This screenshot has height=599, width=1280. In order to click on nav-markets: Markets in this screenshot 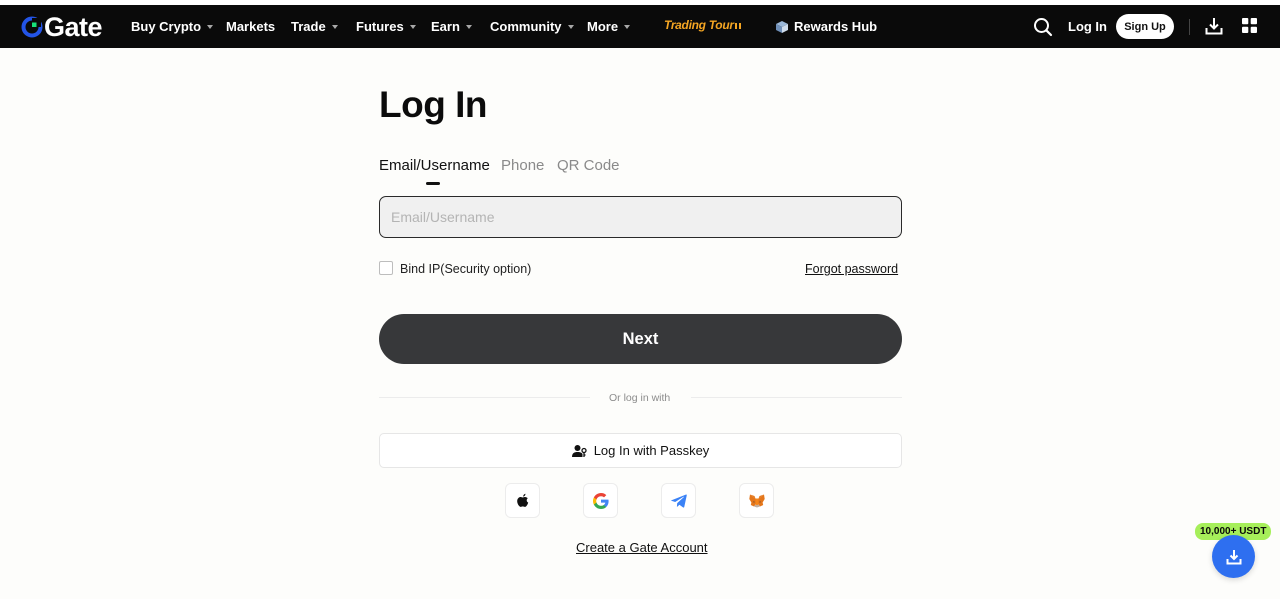, I will do `click(250, 26)`.